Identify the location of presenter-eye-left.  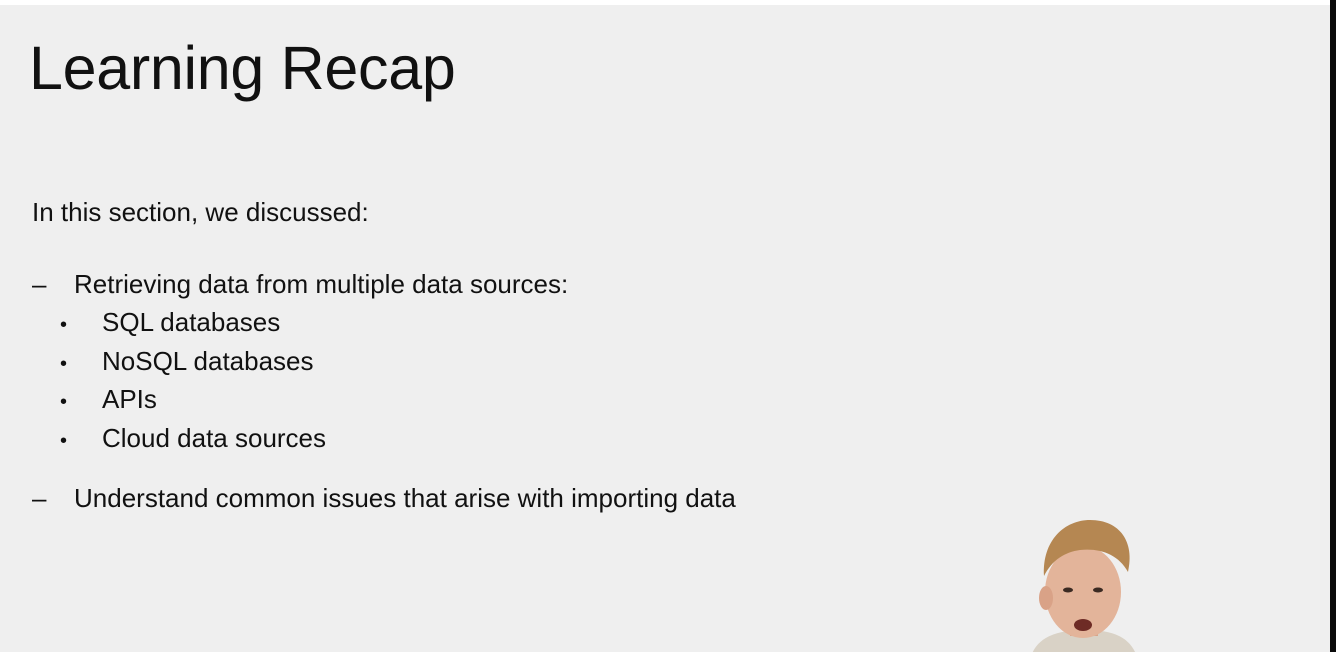
(1068, 590).